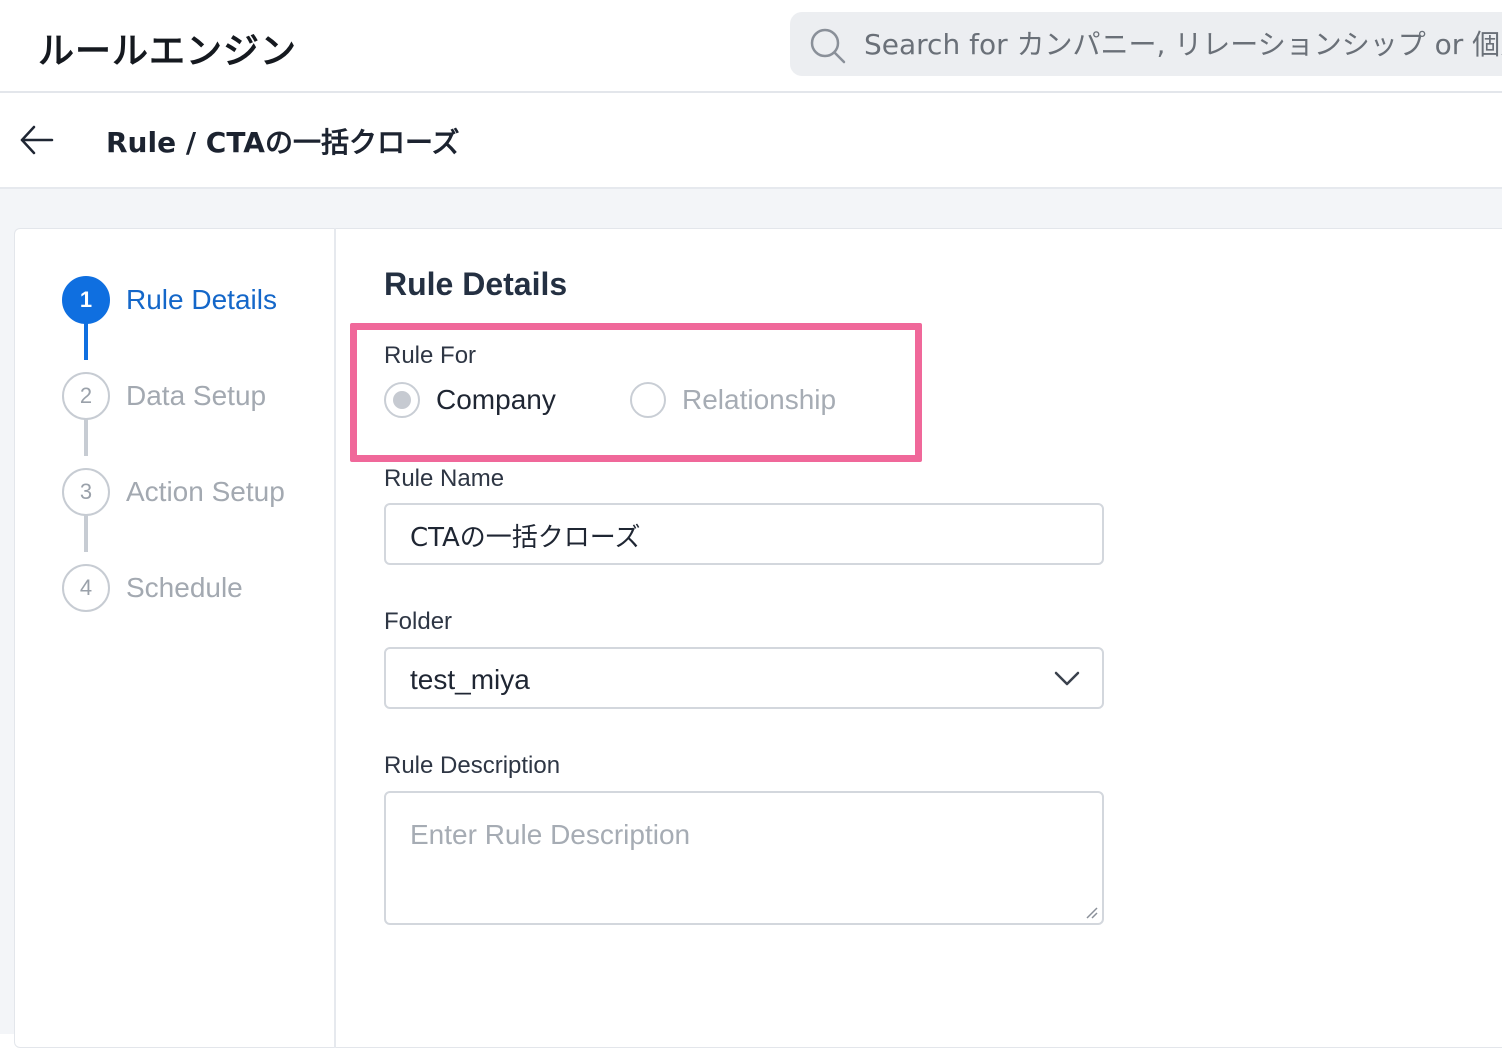  I want to click on app-title: ルールエンジン, so click(168, 51).